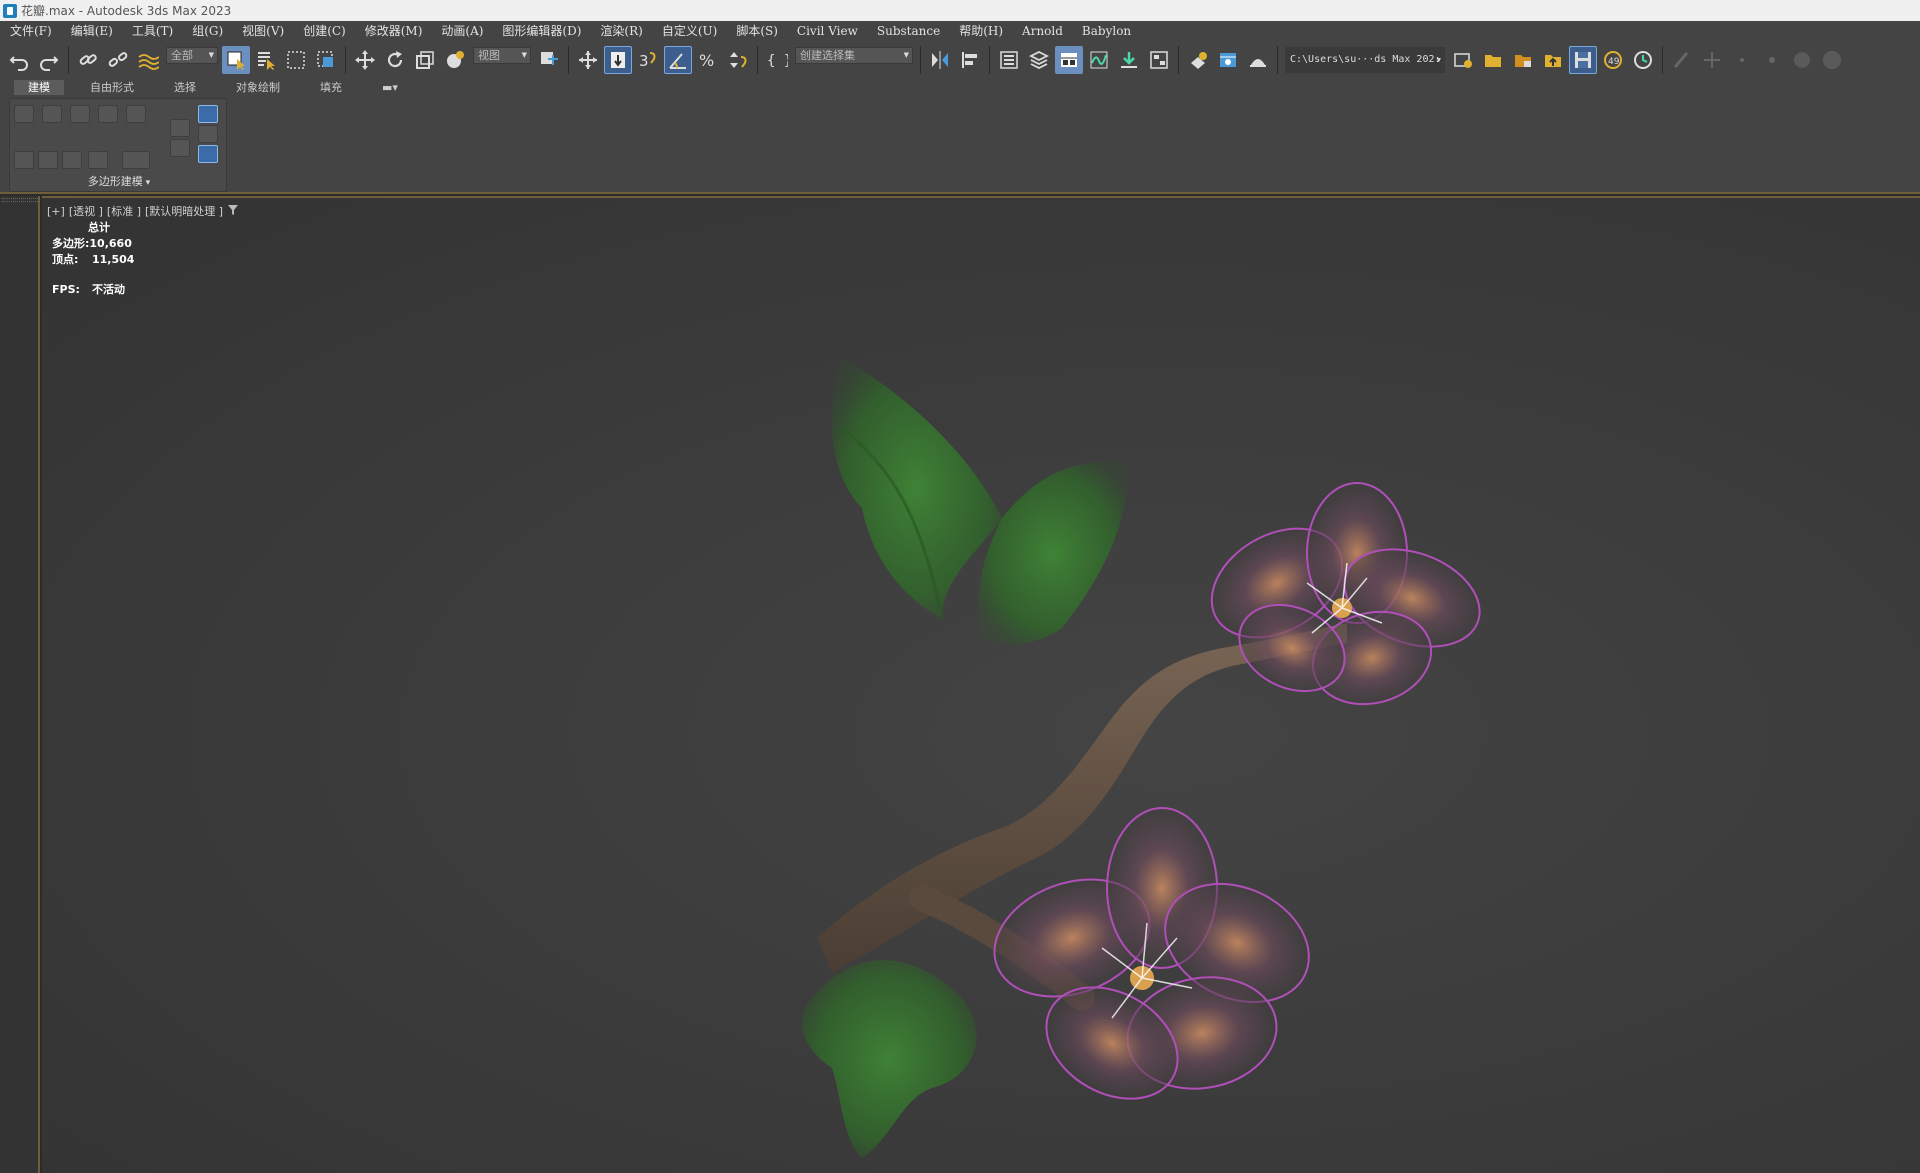 This screenshot has width=1920, height=1173. Describe the element at coordinates (620, 31) in the screenshot. I see `menu-rendering: 渲染(R)` at that location.